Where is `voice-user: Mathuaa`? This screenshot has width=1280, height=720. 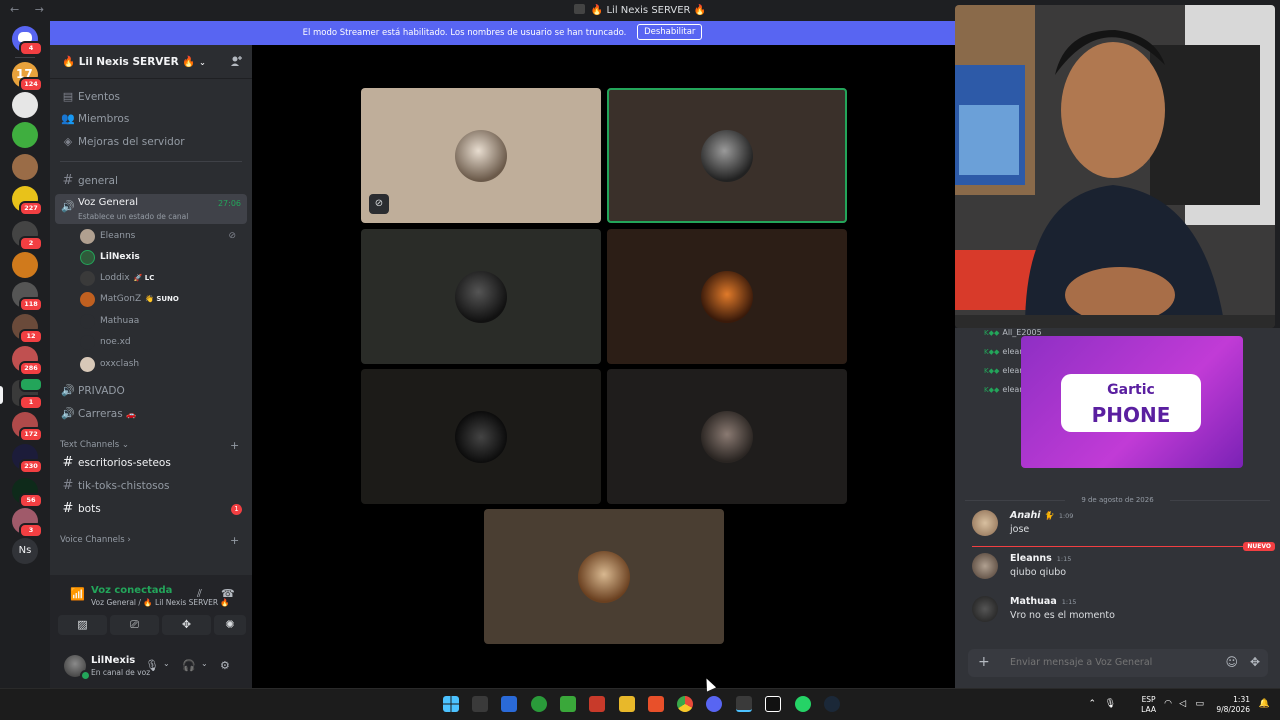
voice-user: Mathuaa is located at coordinates (160, 321).